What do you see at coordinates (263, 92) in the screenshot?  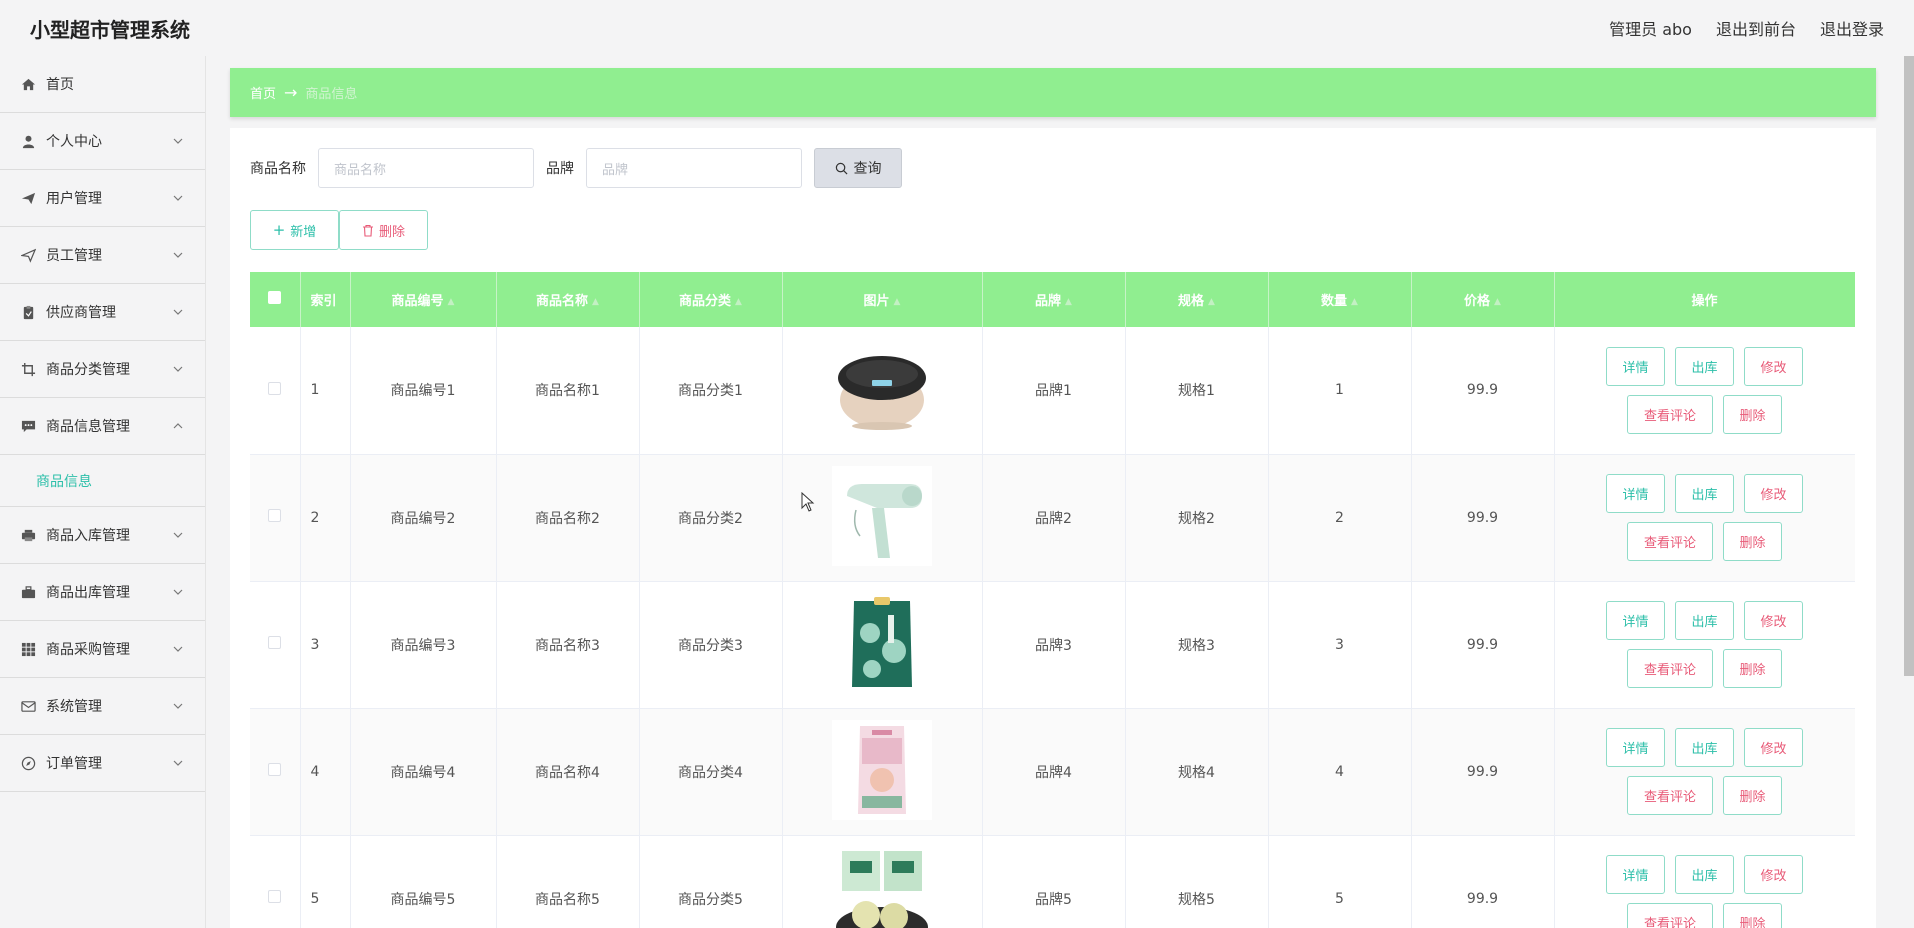 I see `breadcrumb-home: 首页` at bounding box center [263, 92].